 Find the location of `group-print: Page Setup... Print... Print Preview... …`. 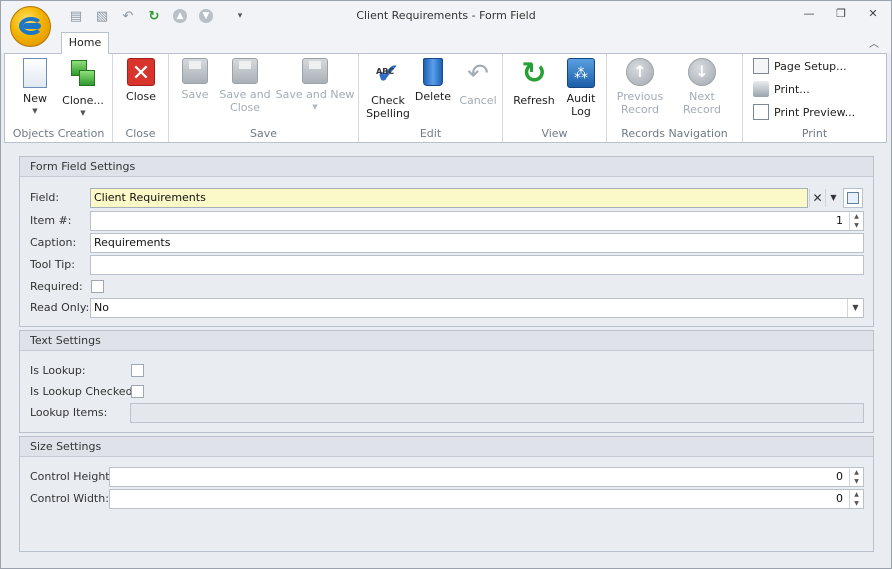

group-print: Page Setup... Print... Print Preview... … is located at coordinates (814, 98).